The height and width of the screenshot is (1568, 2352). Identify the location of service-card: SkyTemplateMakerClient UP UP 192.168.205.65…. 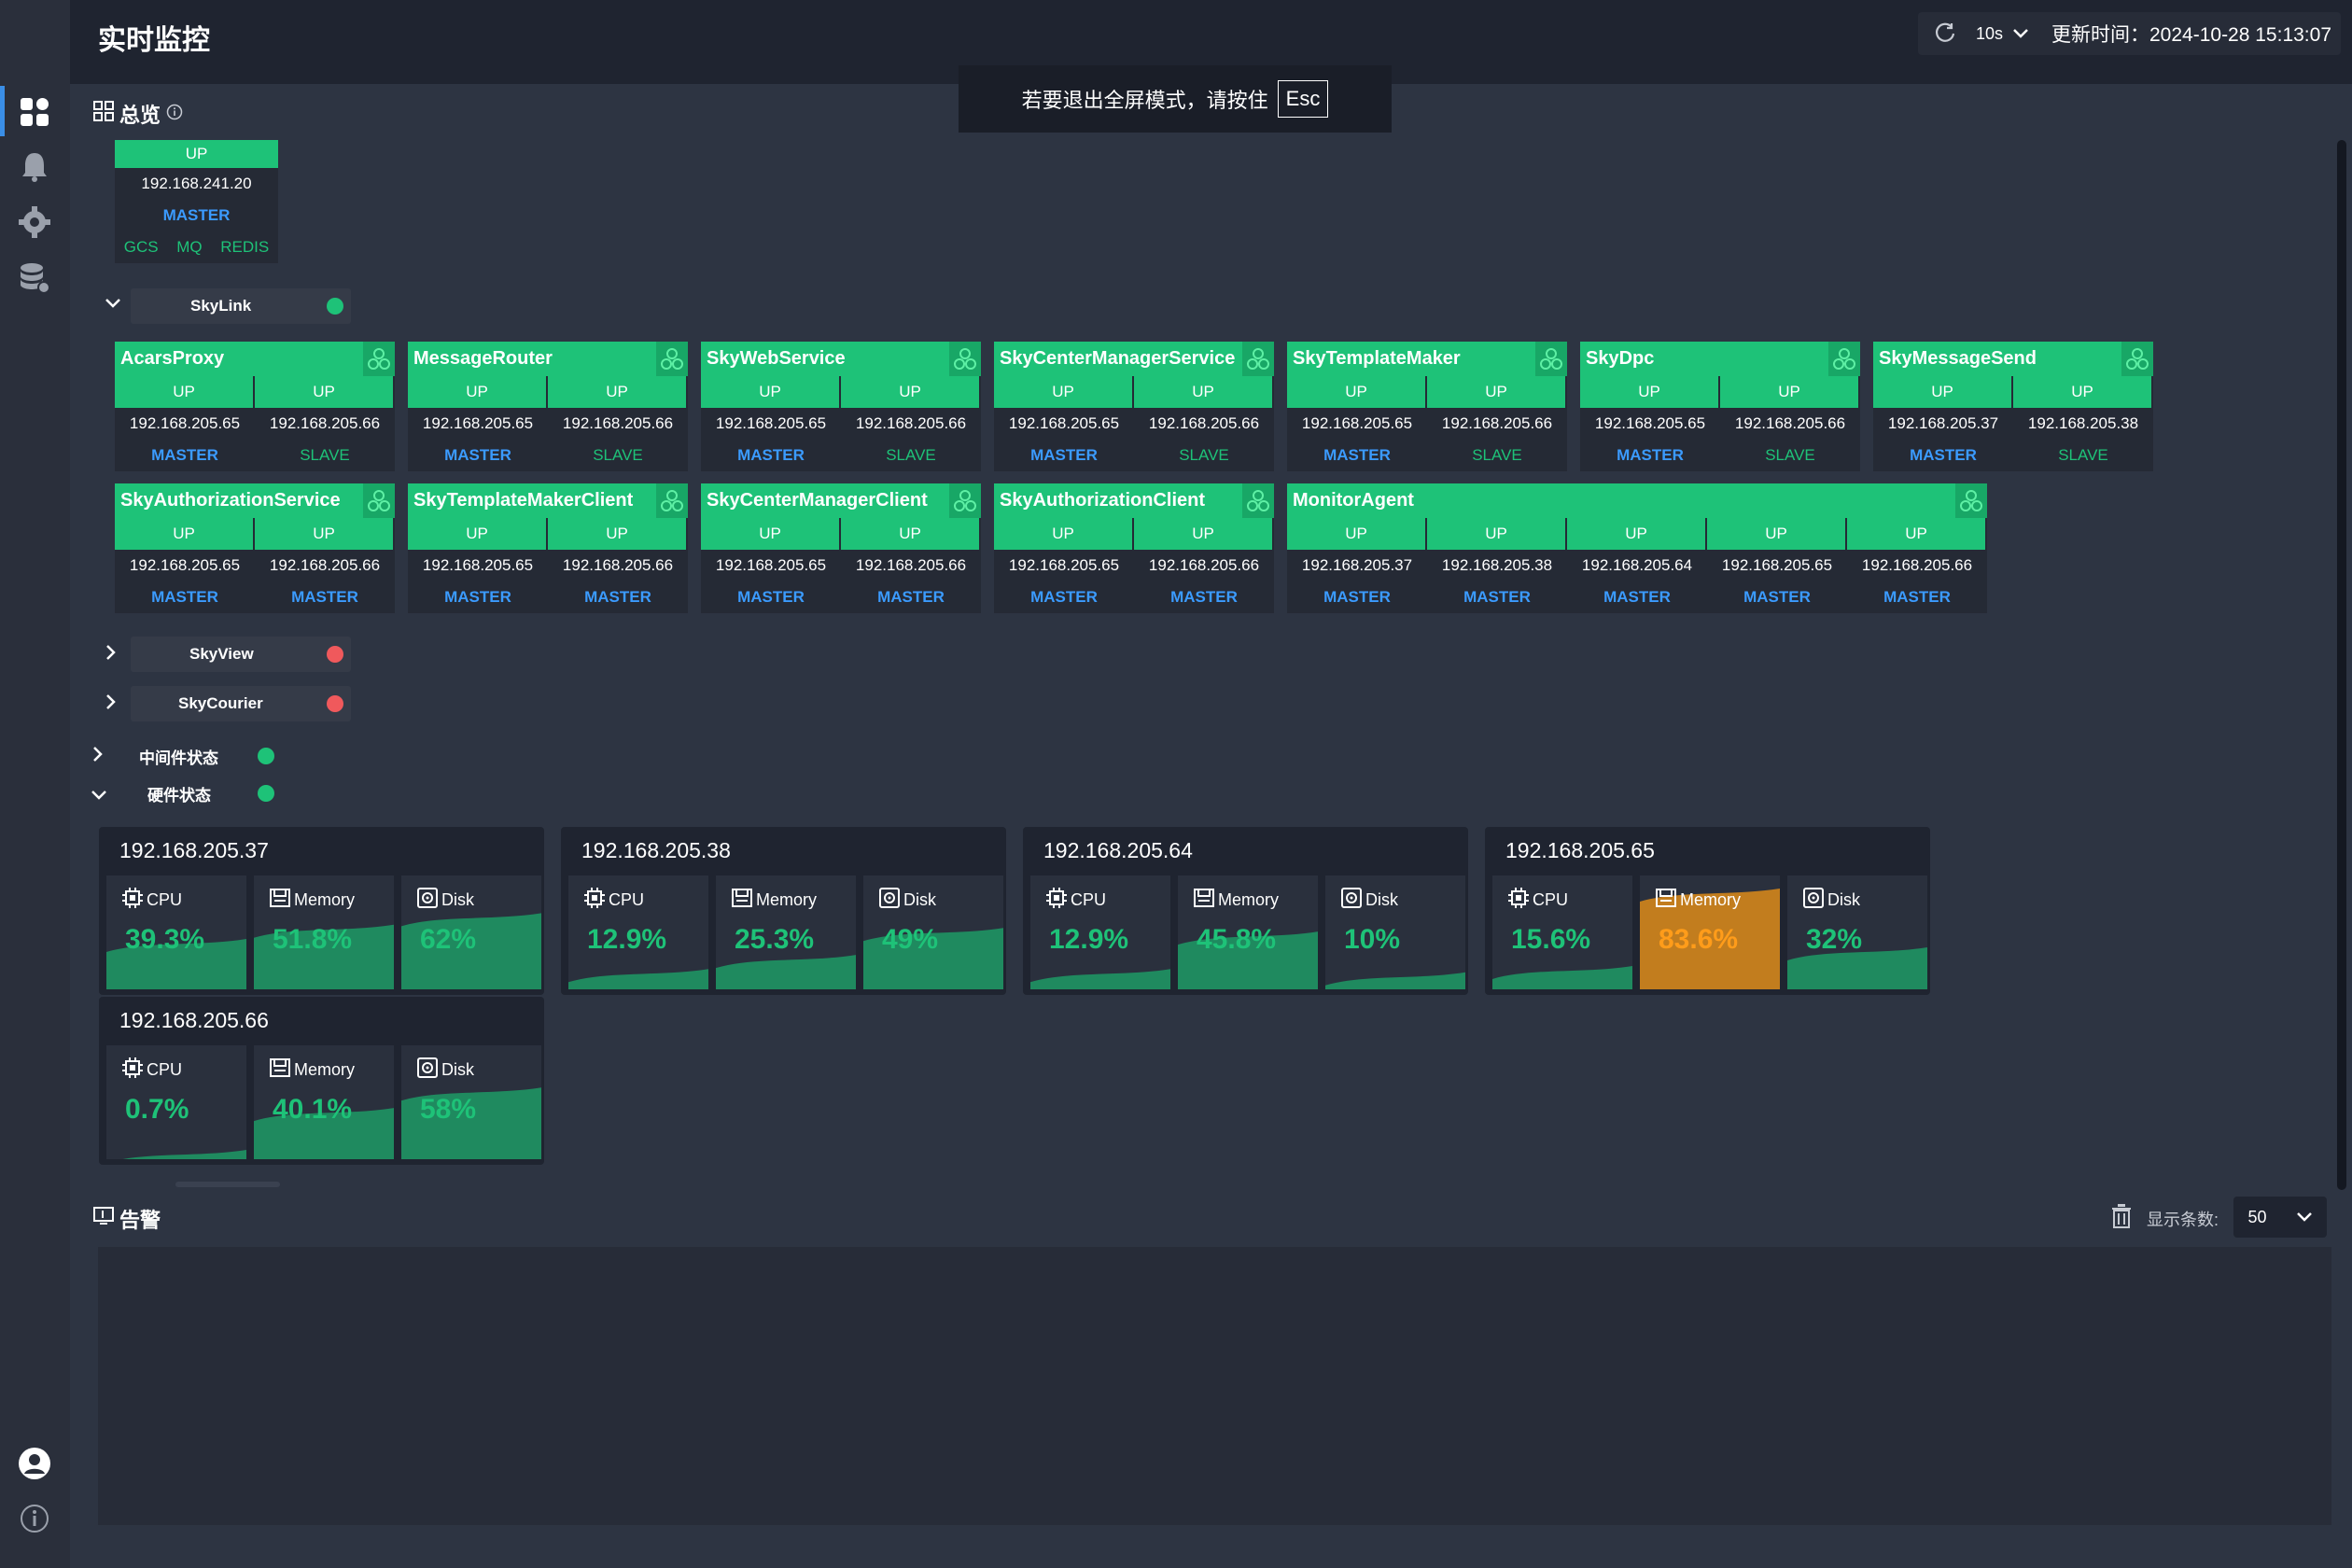
(548, 548).